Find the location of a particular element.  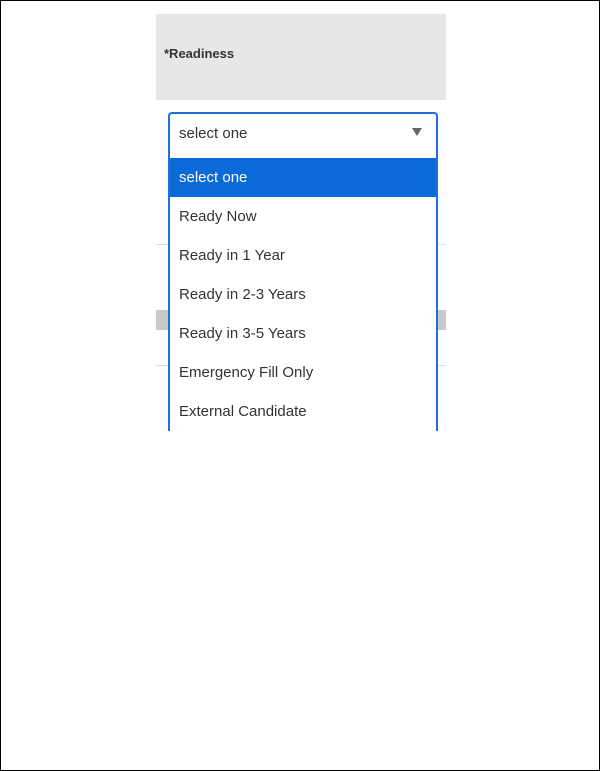

option-external-candidate: External Candidate is located at coordinates (303, 411).